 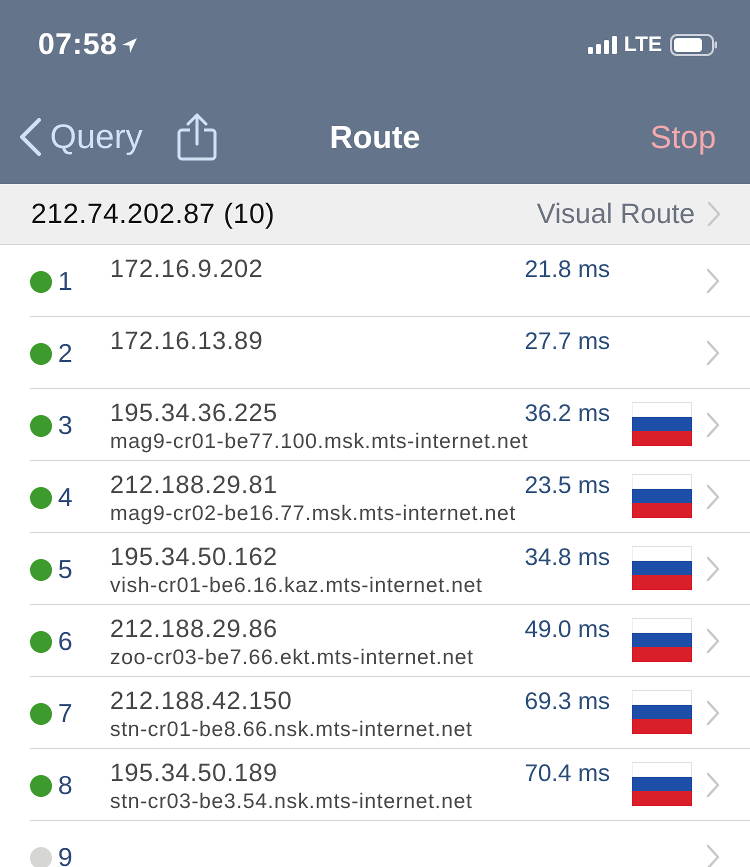 I want to click on hop-row: 2 172.16.13.89 27.7 ms, so click(x=390, y=353).